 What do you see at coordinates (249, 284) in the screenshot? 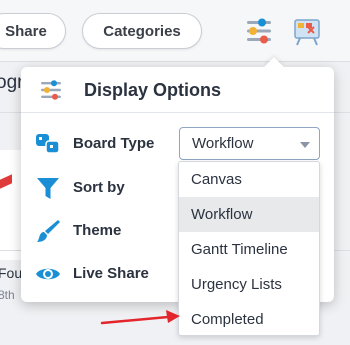
I see `board-type-option: Urgency Lists` at bounding box center [249, 284].